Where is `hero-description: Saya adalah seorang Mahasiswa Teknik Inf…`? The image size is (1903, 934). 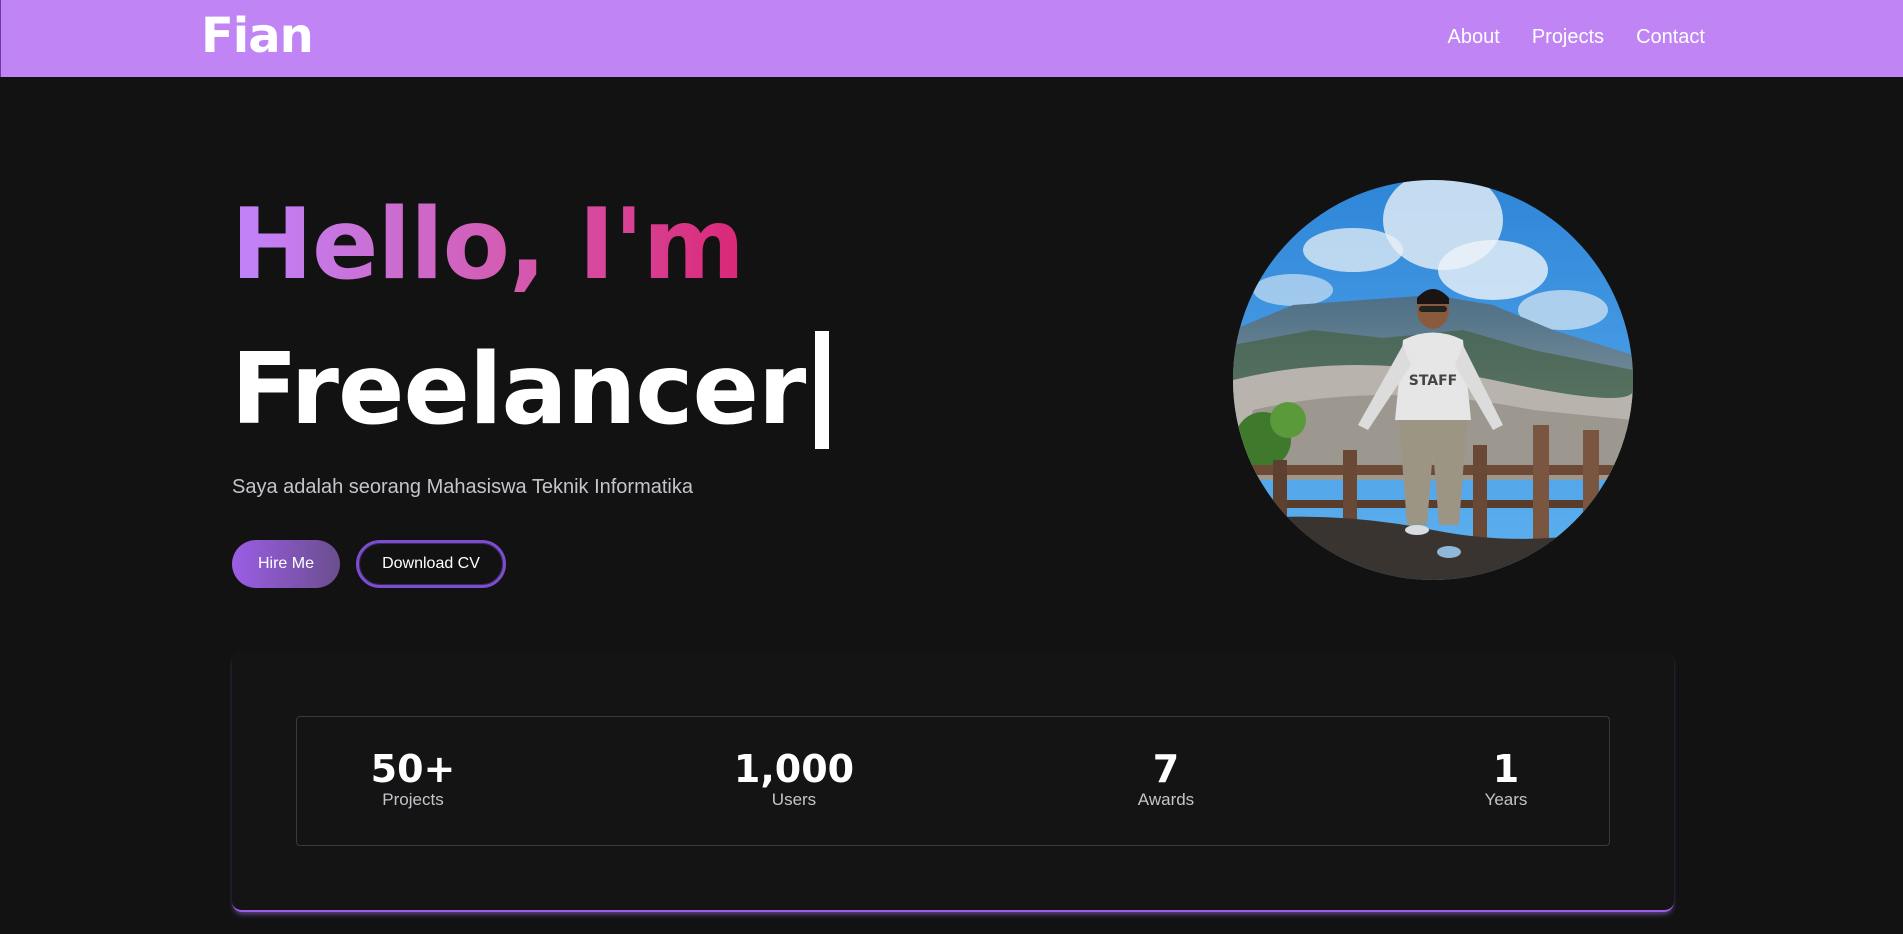 hero-description: Saya adalah seorang Mahasiswa Teknik Inf… is located at coordinates (462, 487).